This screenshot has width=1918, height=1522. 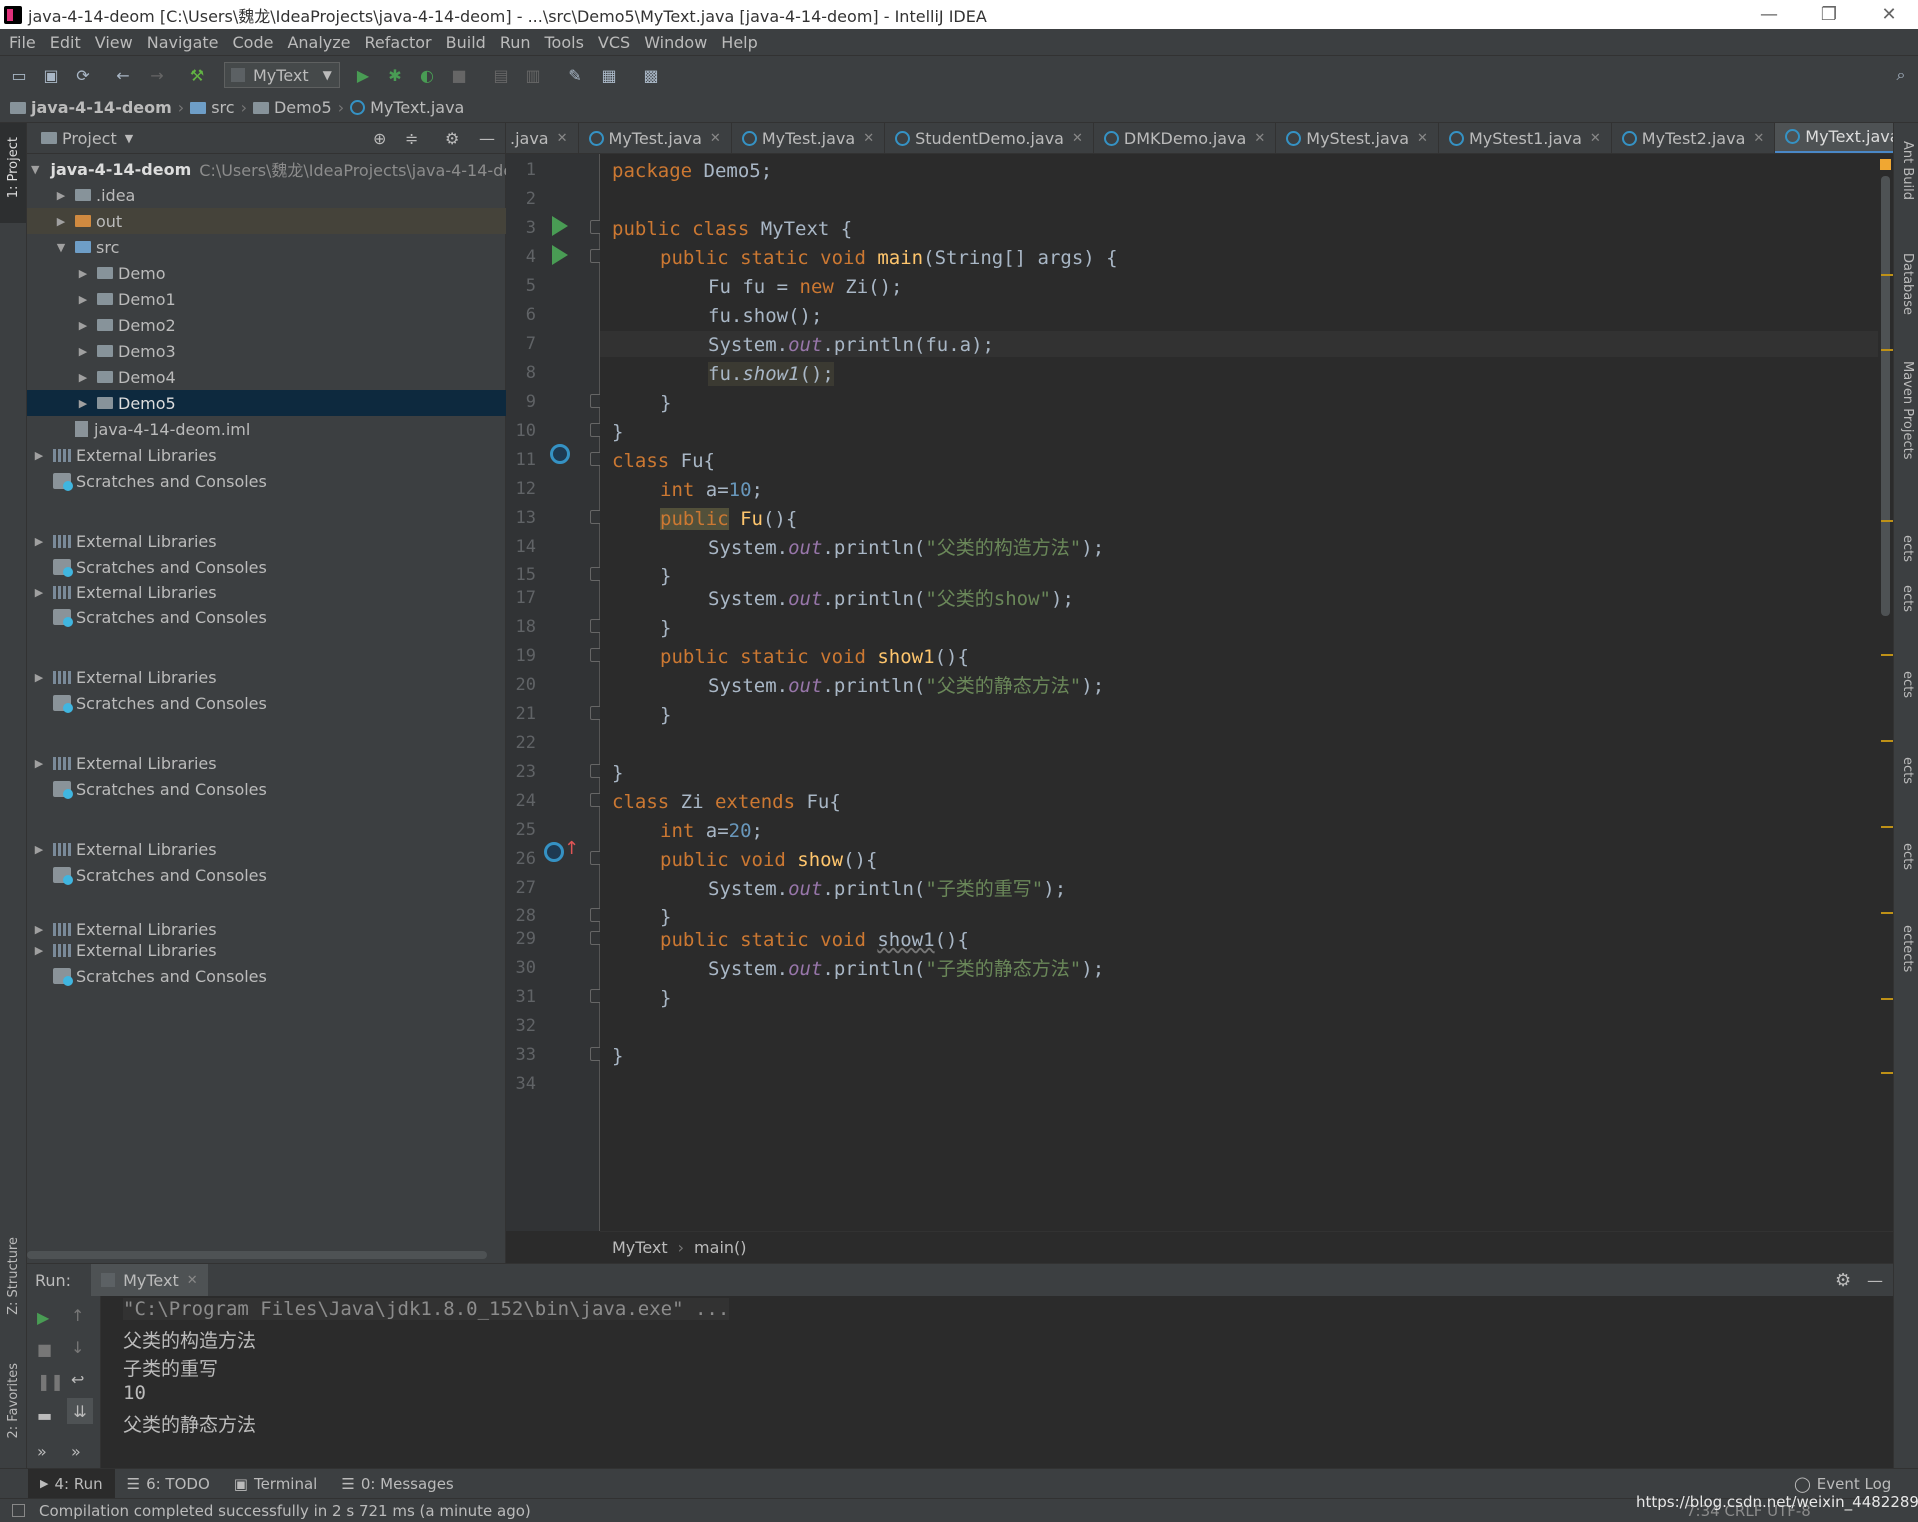 What do you see at coordinates (266, 377) in the screenshot?
I see `tree-item-package: ▶ Demo4` at bounding box center [266, 377].